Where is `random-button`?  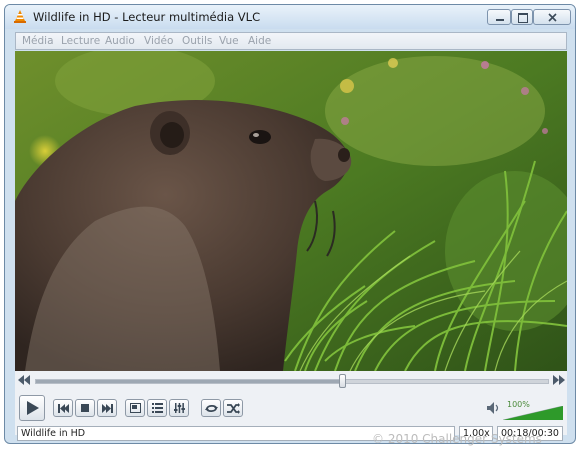 random-button is located at coordinates (233, 408).